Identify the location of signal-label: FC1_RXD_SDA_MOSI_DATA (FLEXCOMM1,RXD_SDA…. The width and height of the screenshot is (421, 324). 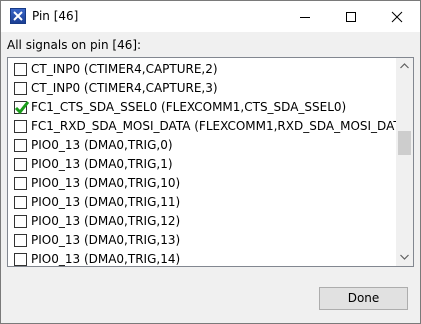
(222, 126).